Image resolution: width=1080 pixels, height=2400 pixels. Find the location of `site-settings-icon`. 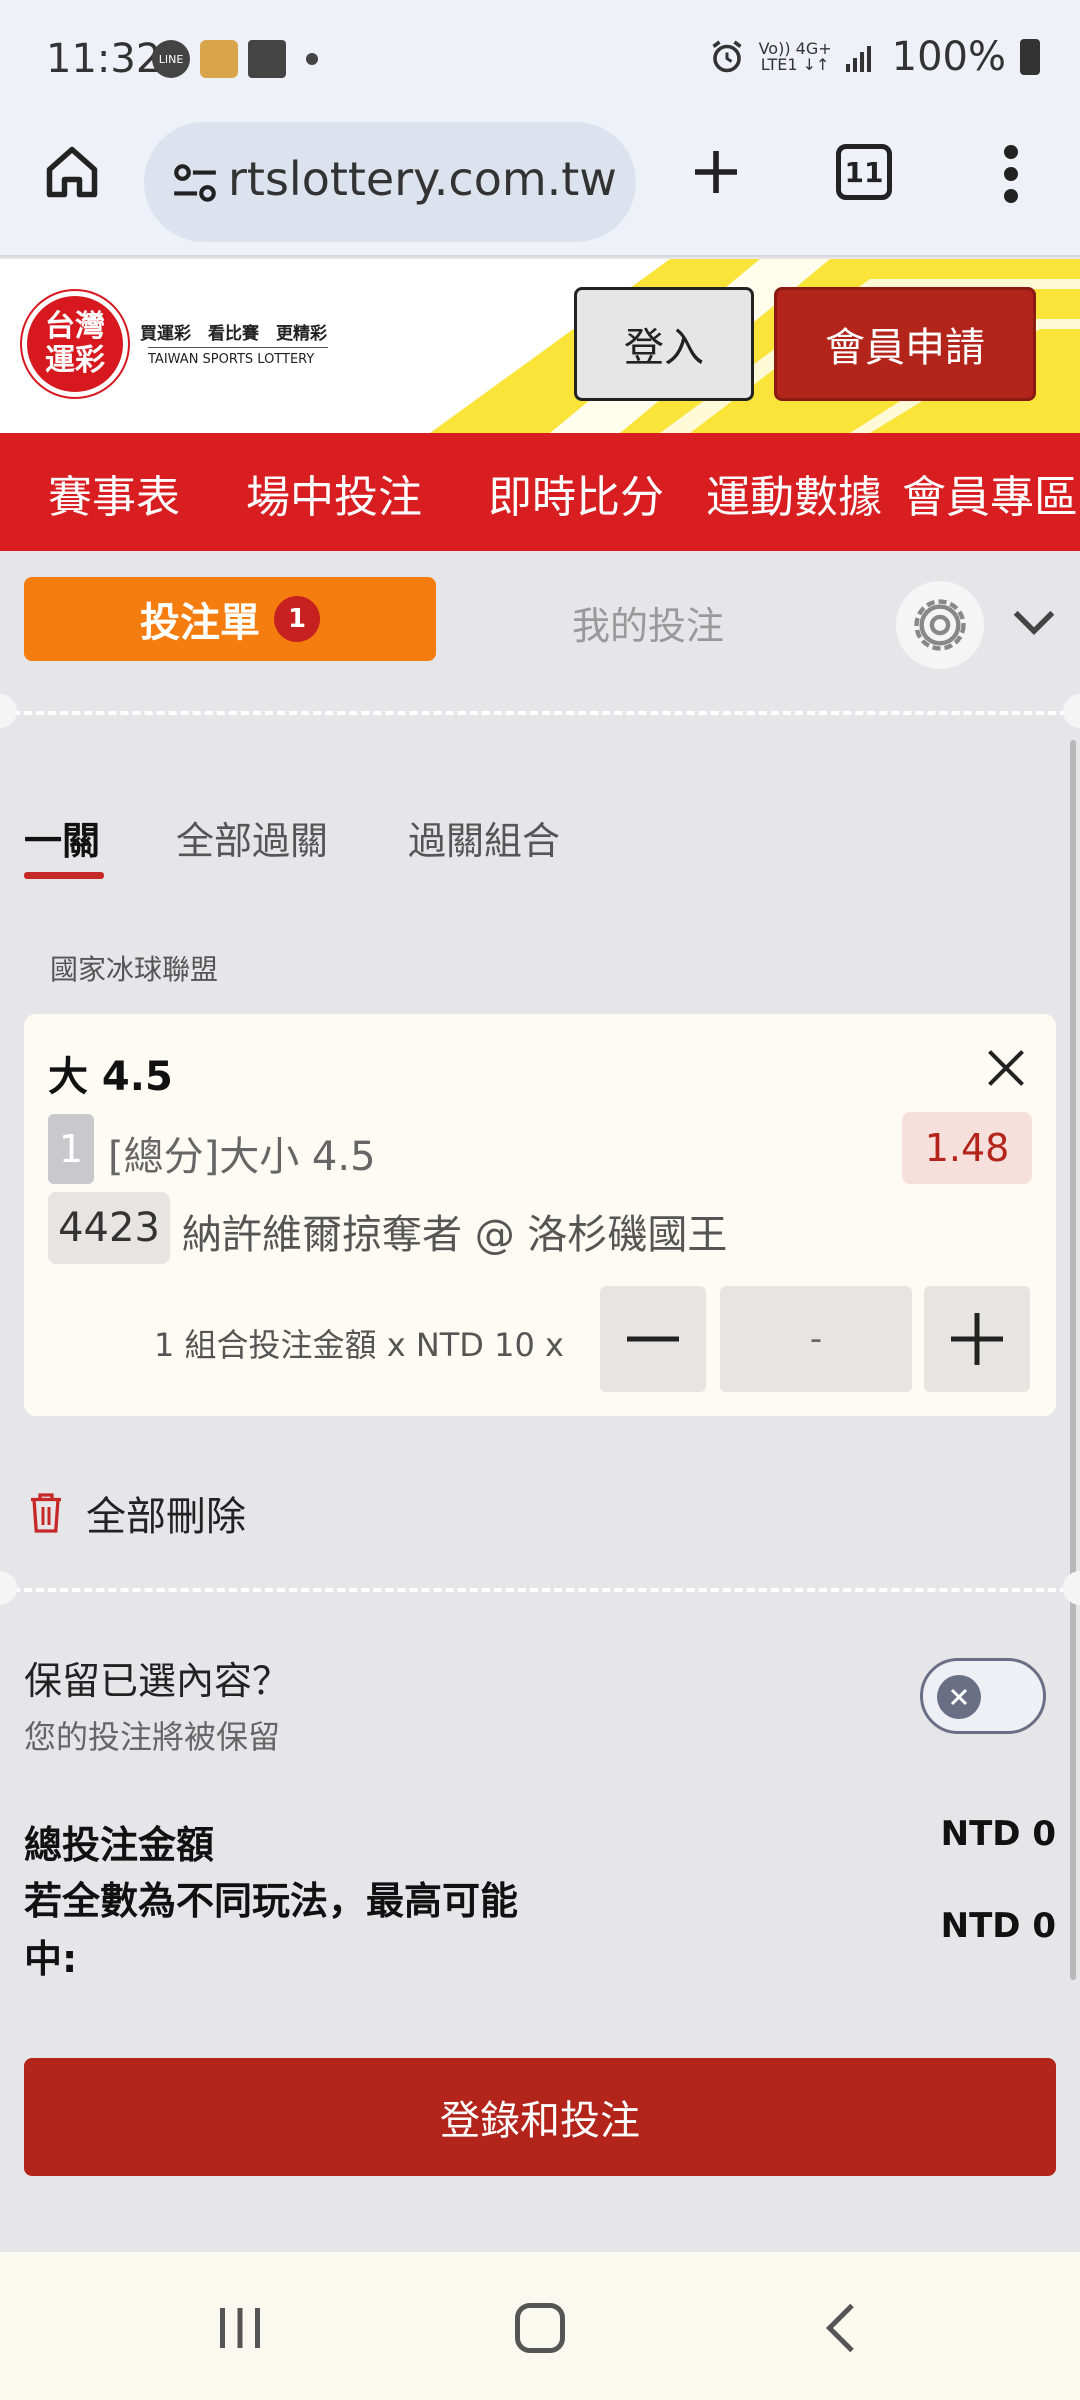

site-settings-icon is located at coordinates (195, 183).